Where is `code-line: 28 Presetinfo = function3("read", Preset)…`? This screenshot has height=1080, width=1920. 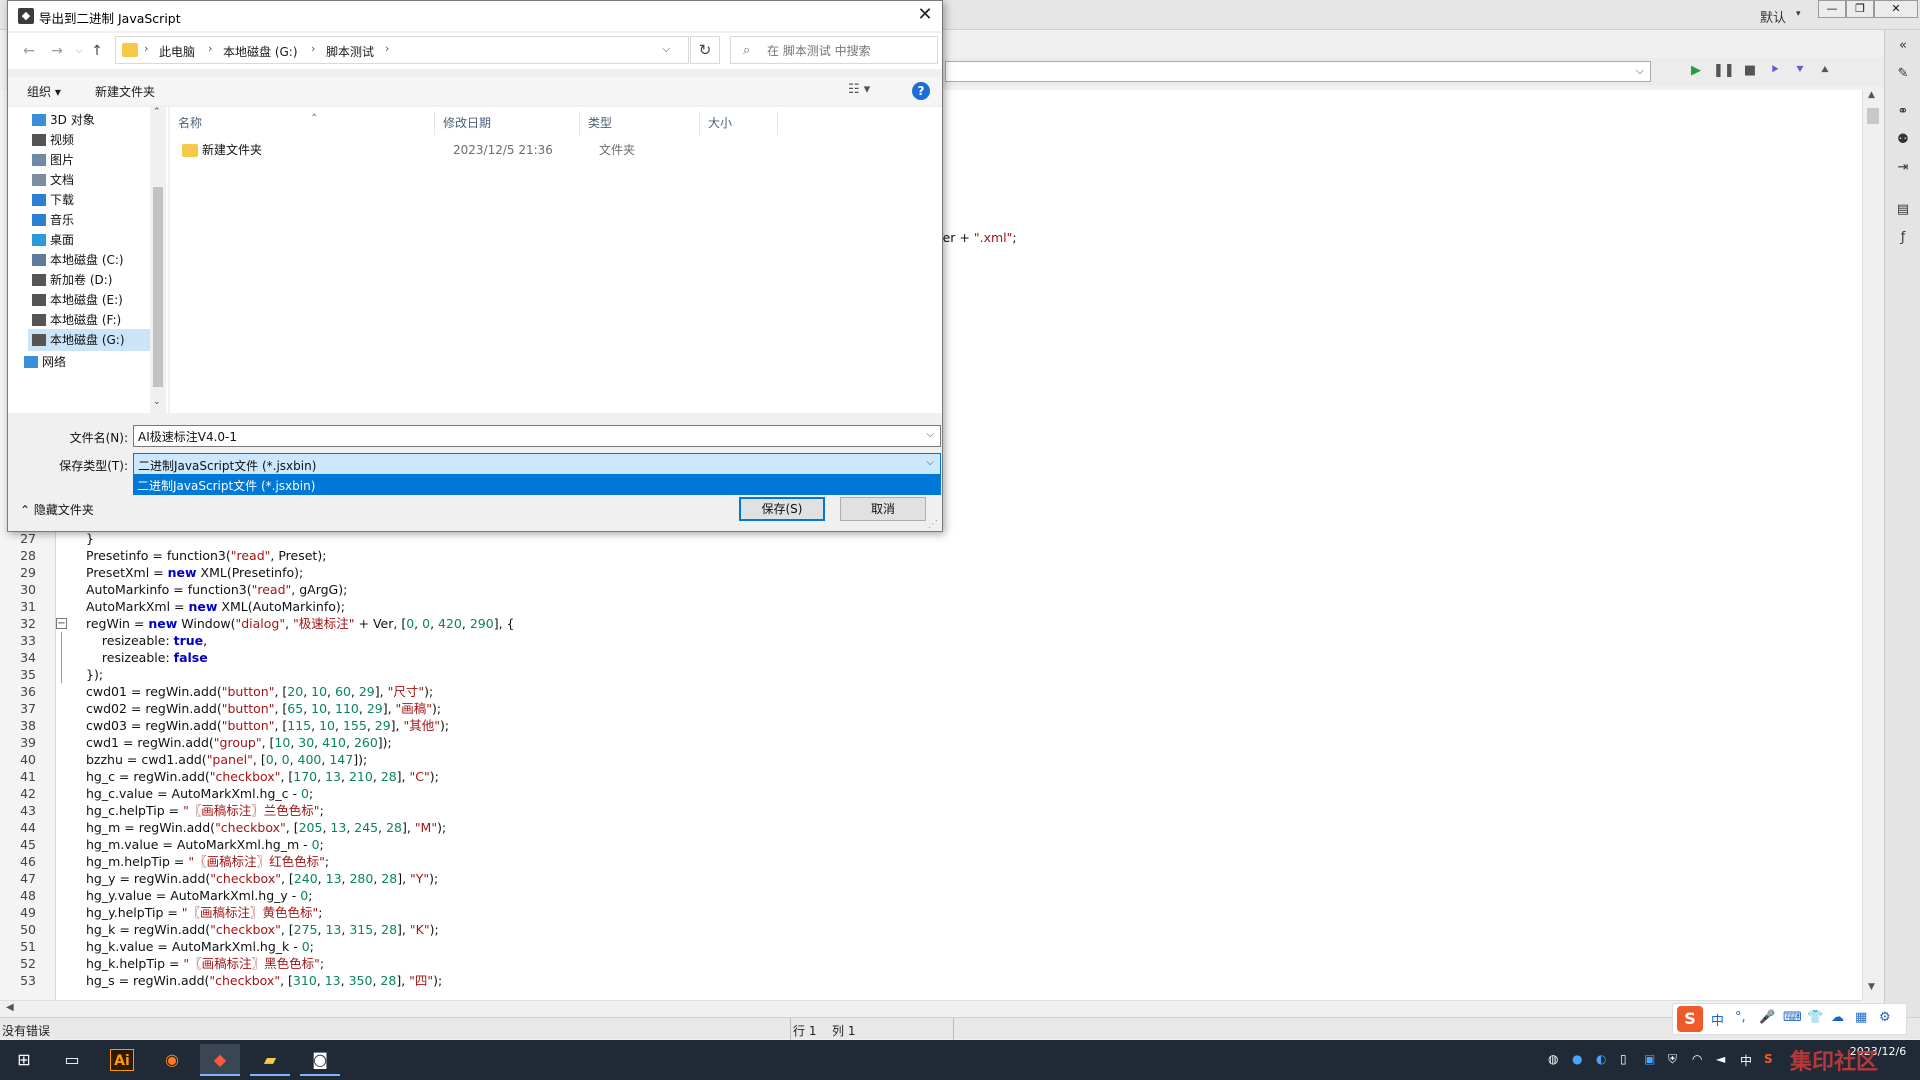
code-line: 28 Presetinfo = function3("read", Preset)… is located at coordinates (930, 555).